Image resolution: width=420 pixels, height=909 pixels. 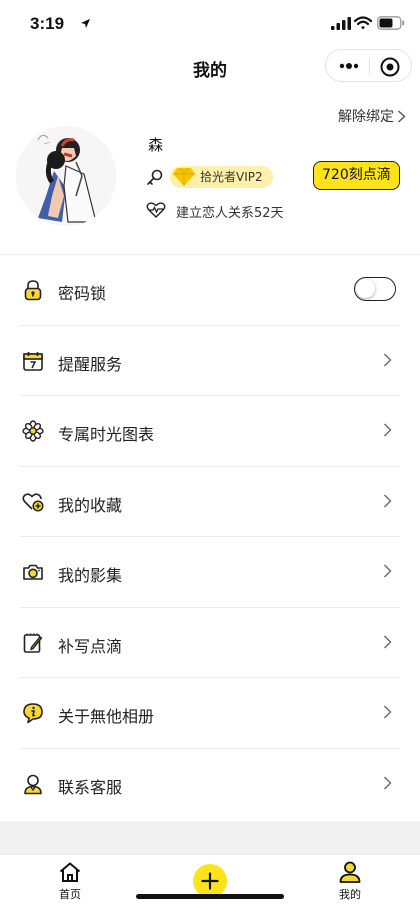 I want to click on tab-bar: 首页 我的, so click(x=210, y=881).